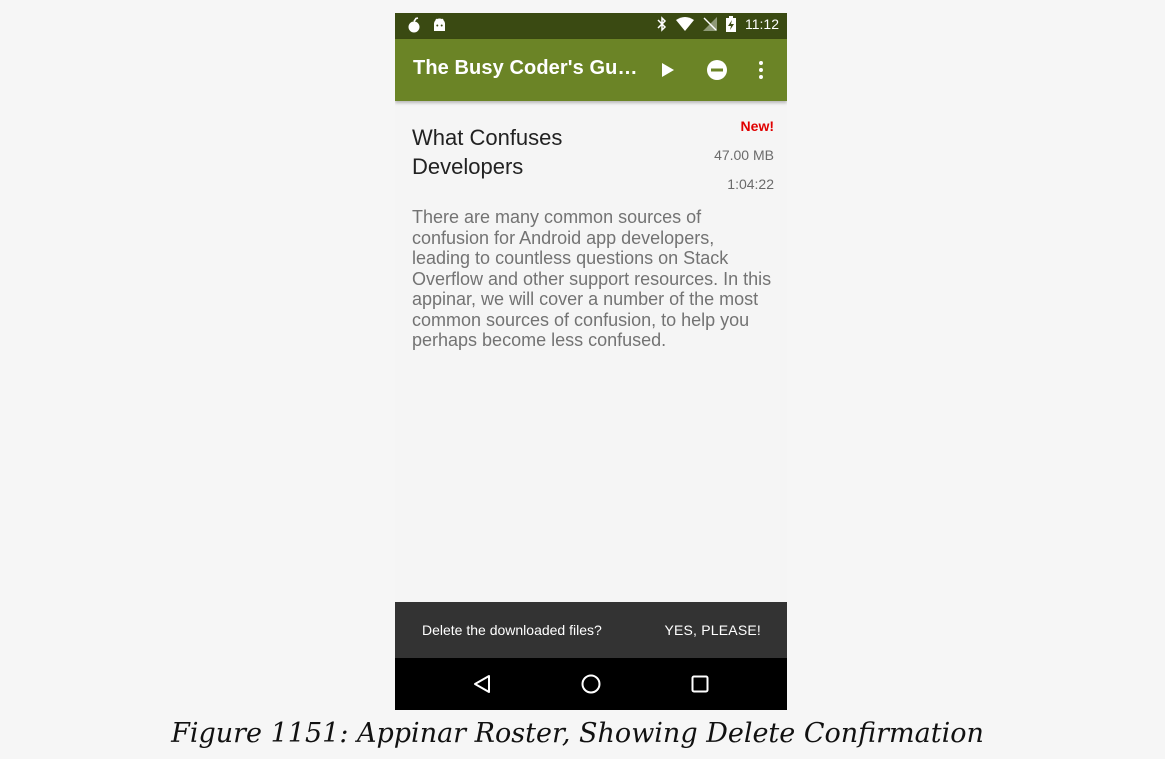 Image resolution: width=1165 pixels, height=759 pixels. I want to click on wifi-icon, so click(685, 24).